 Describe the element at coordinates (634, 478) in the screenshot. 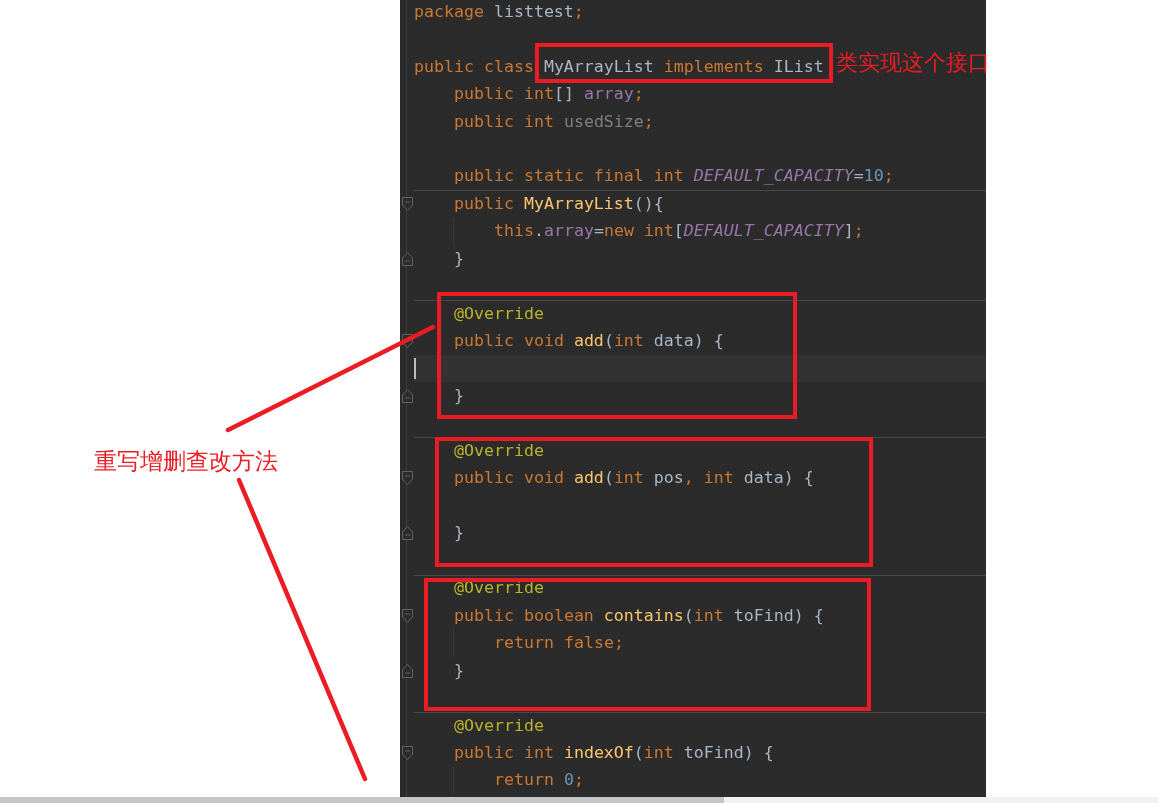

I see `code-line: public void add(int pos, int data) {` at that location.